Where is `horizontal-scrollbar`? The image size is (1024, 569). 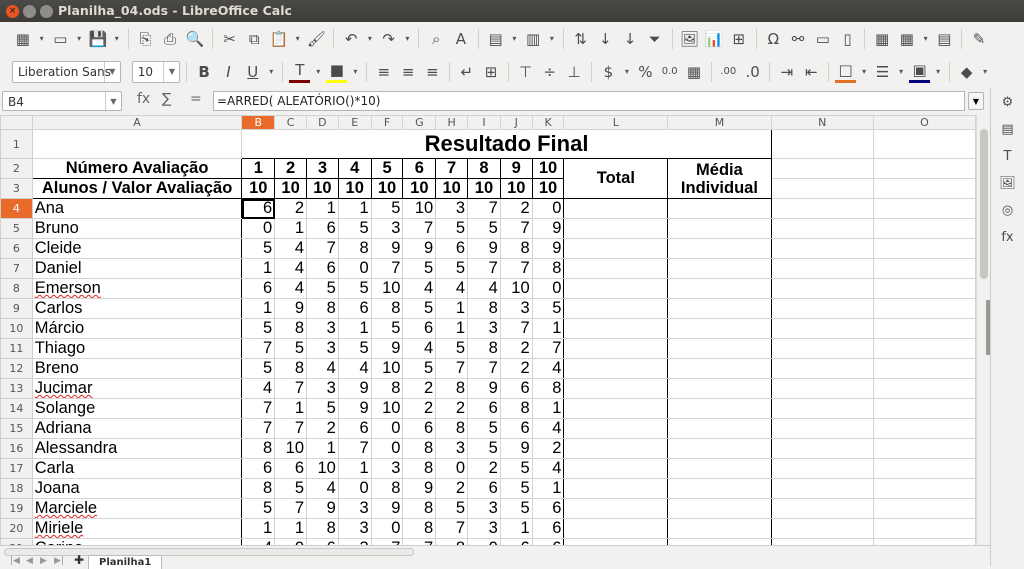 horizontal-scrollbar is located at coordinates (209, 552).